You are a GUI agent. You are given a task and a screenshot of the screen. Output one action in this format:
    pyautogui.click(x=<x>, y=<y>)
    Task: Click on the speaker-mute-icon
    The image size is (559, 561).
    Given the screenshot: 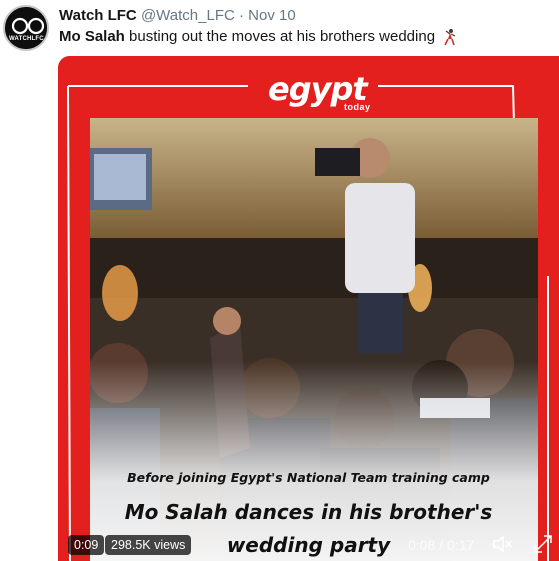 What is the action you would take?
    pyautogui.click(x=502, y=544)
    